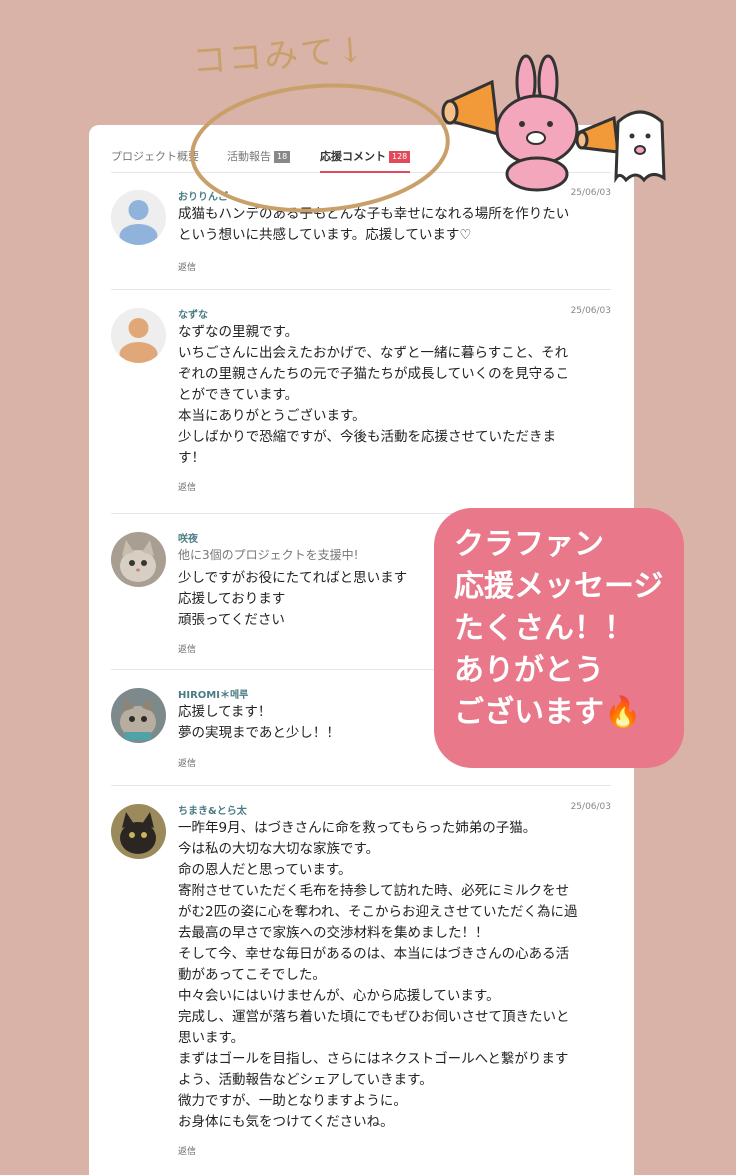 The width and height of the screenshot is (736, 1175). What do you see at coordinates (212, 809) in the screenshot?
I see `commenter-name: ちまき&とら太` at bounding box center [212, 809].